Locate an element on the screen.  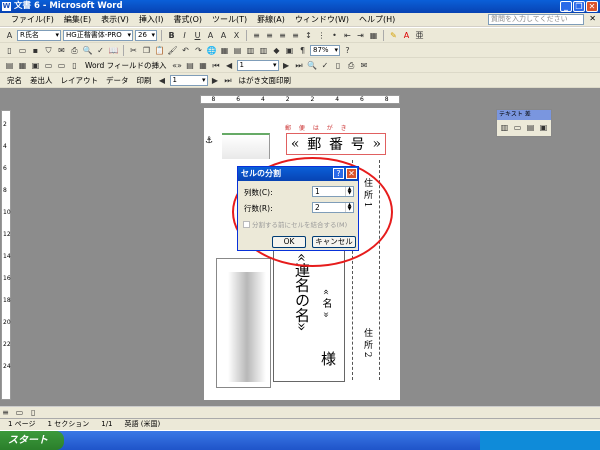
copy-icon: ❐ is located at coordinates (146, 50).